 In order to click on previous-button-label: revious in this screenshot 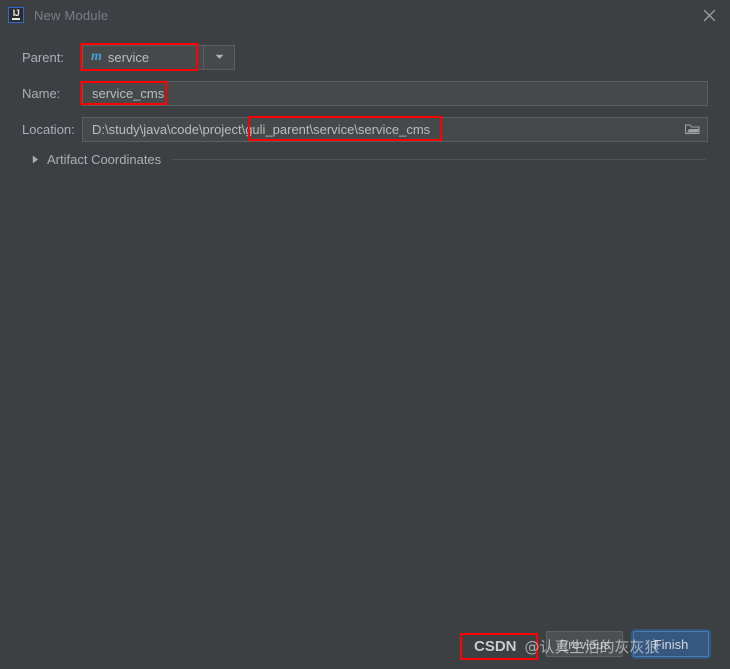, I will do `click(589, 644)`.